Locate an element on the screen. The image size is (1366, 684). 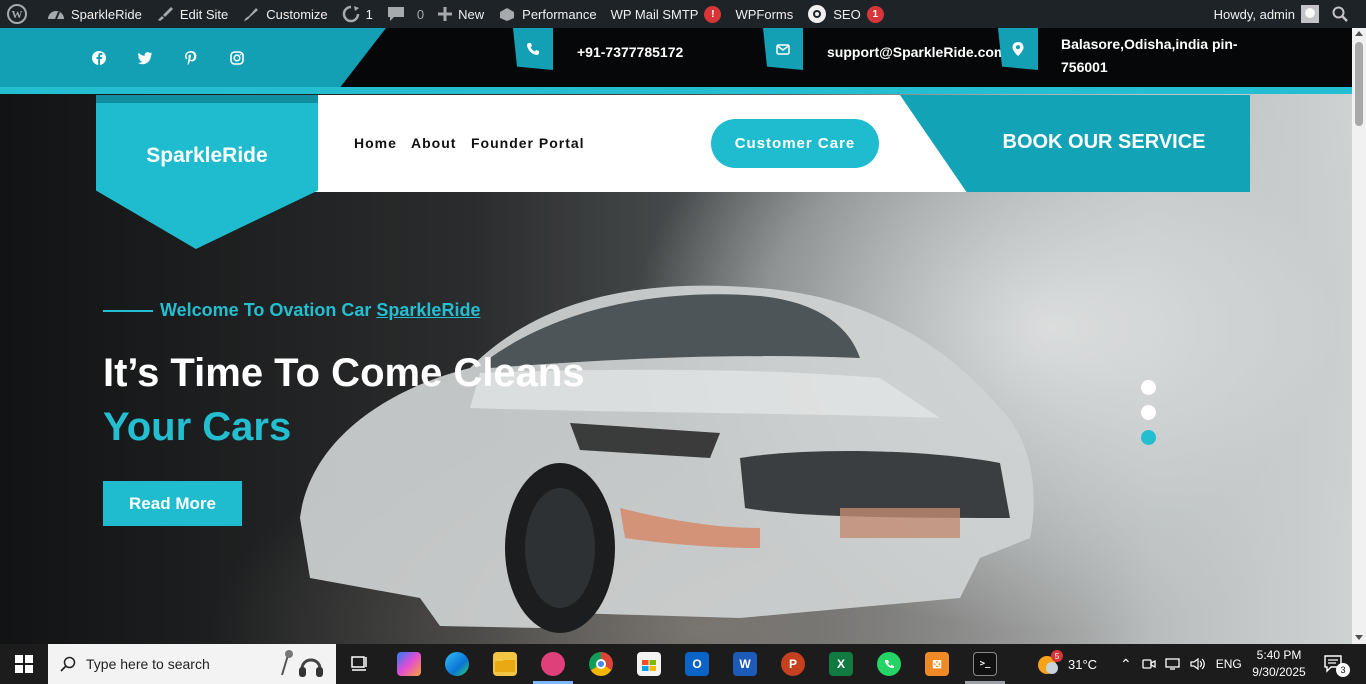
wpforms-button: WPForms is located at coordinates (764, 14).